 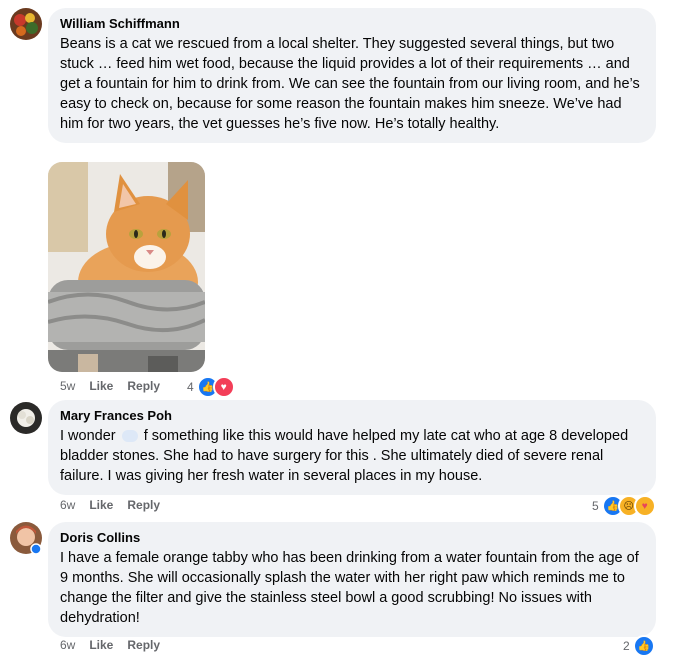 I want to click on comment-actions: 5w Like Reply, so click(x=110, y=386).